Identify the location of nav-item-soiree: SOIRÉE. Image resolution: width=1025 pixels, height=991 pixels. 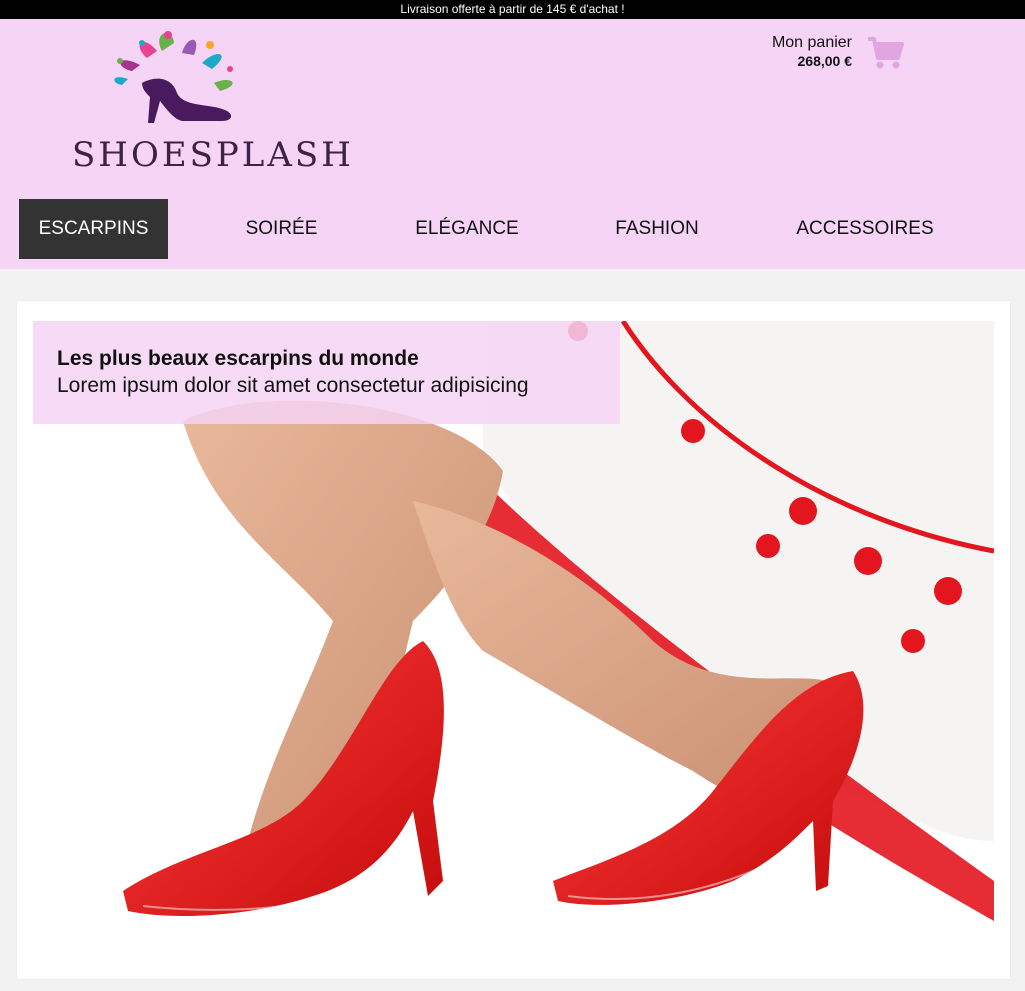
(281, 229).